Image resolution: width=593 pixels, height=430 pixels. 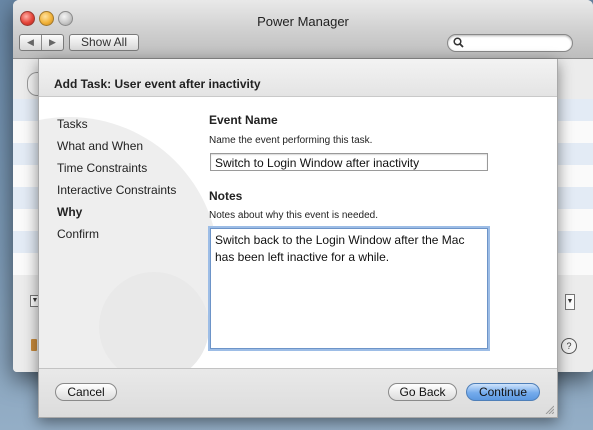 What do you see at coordinates (117, 190) in the screenshot?
I see `step-interactive-constraints: Interactive Constraints` at bounding box center [117, 190].